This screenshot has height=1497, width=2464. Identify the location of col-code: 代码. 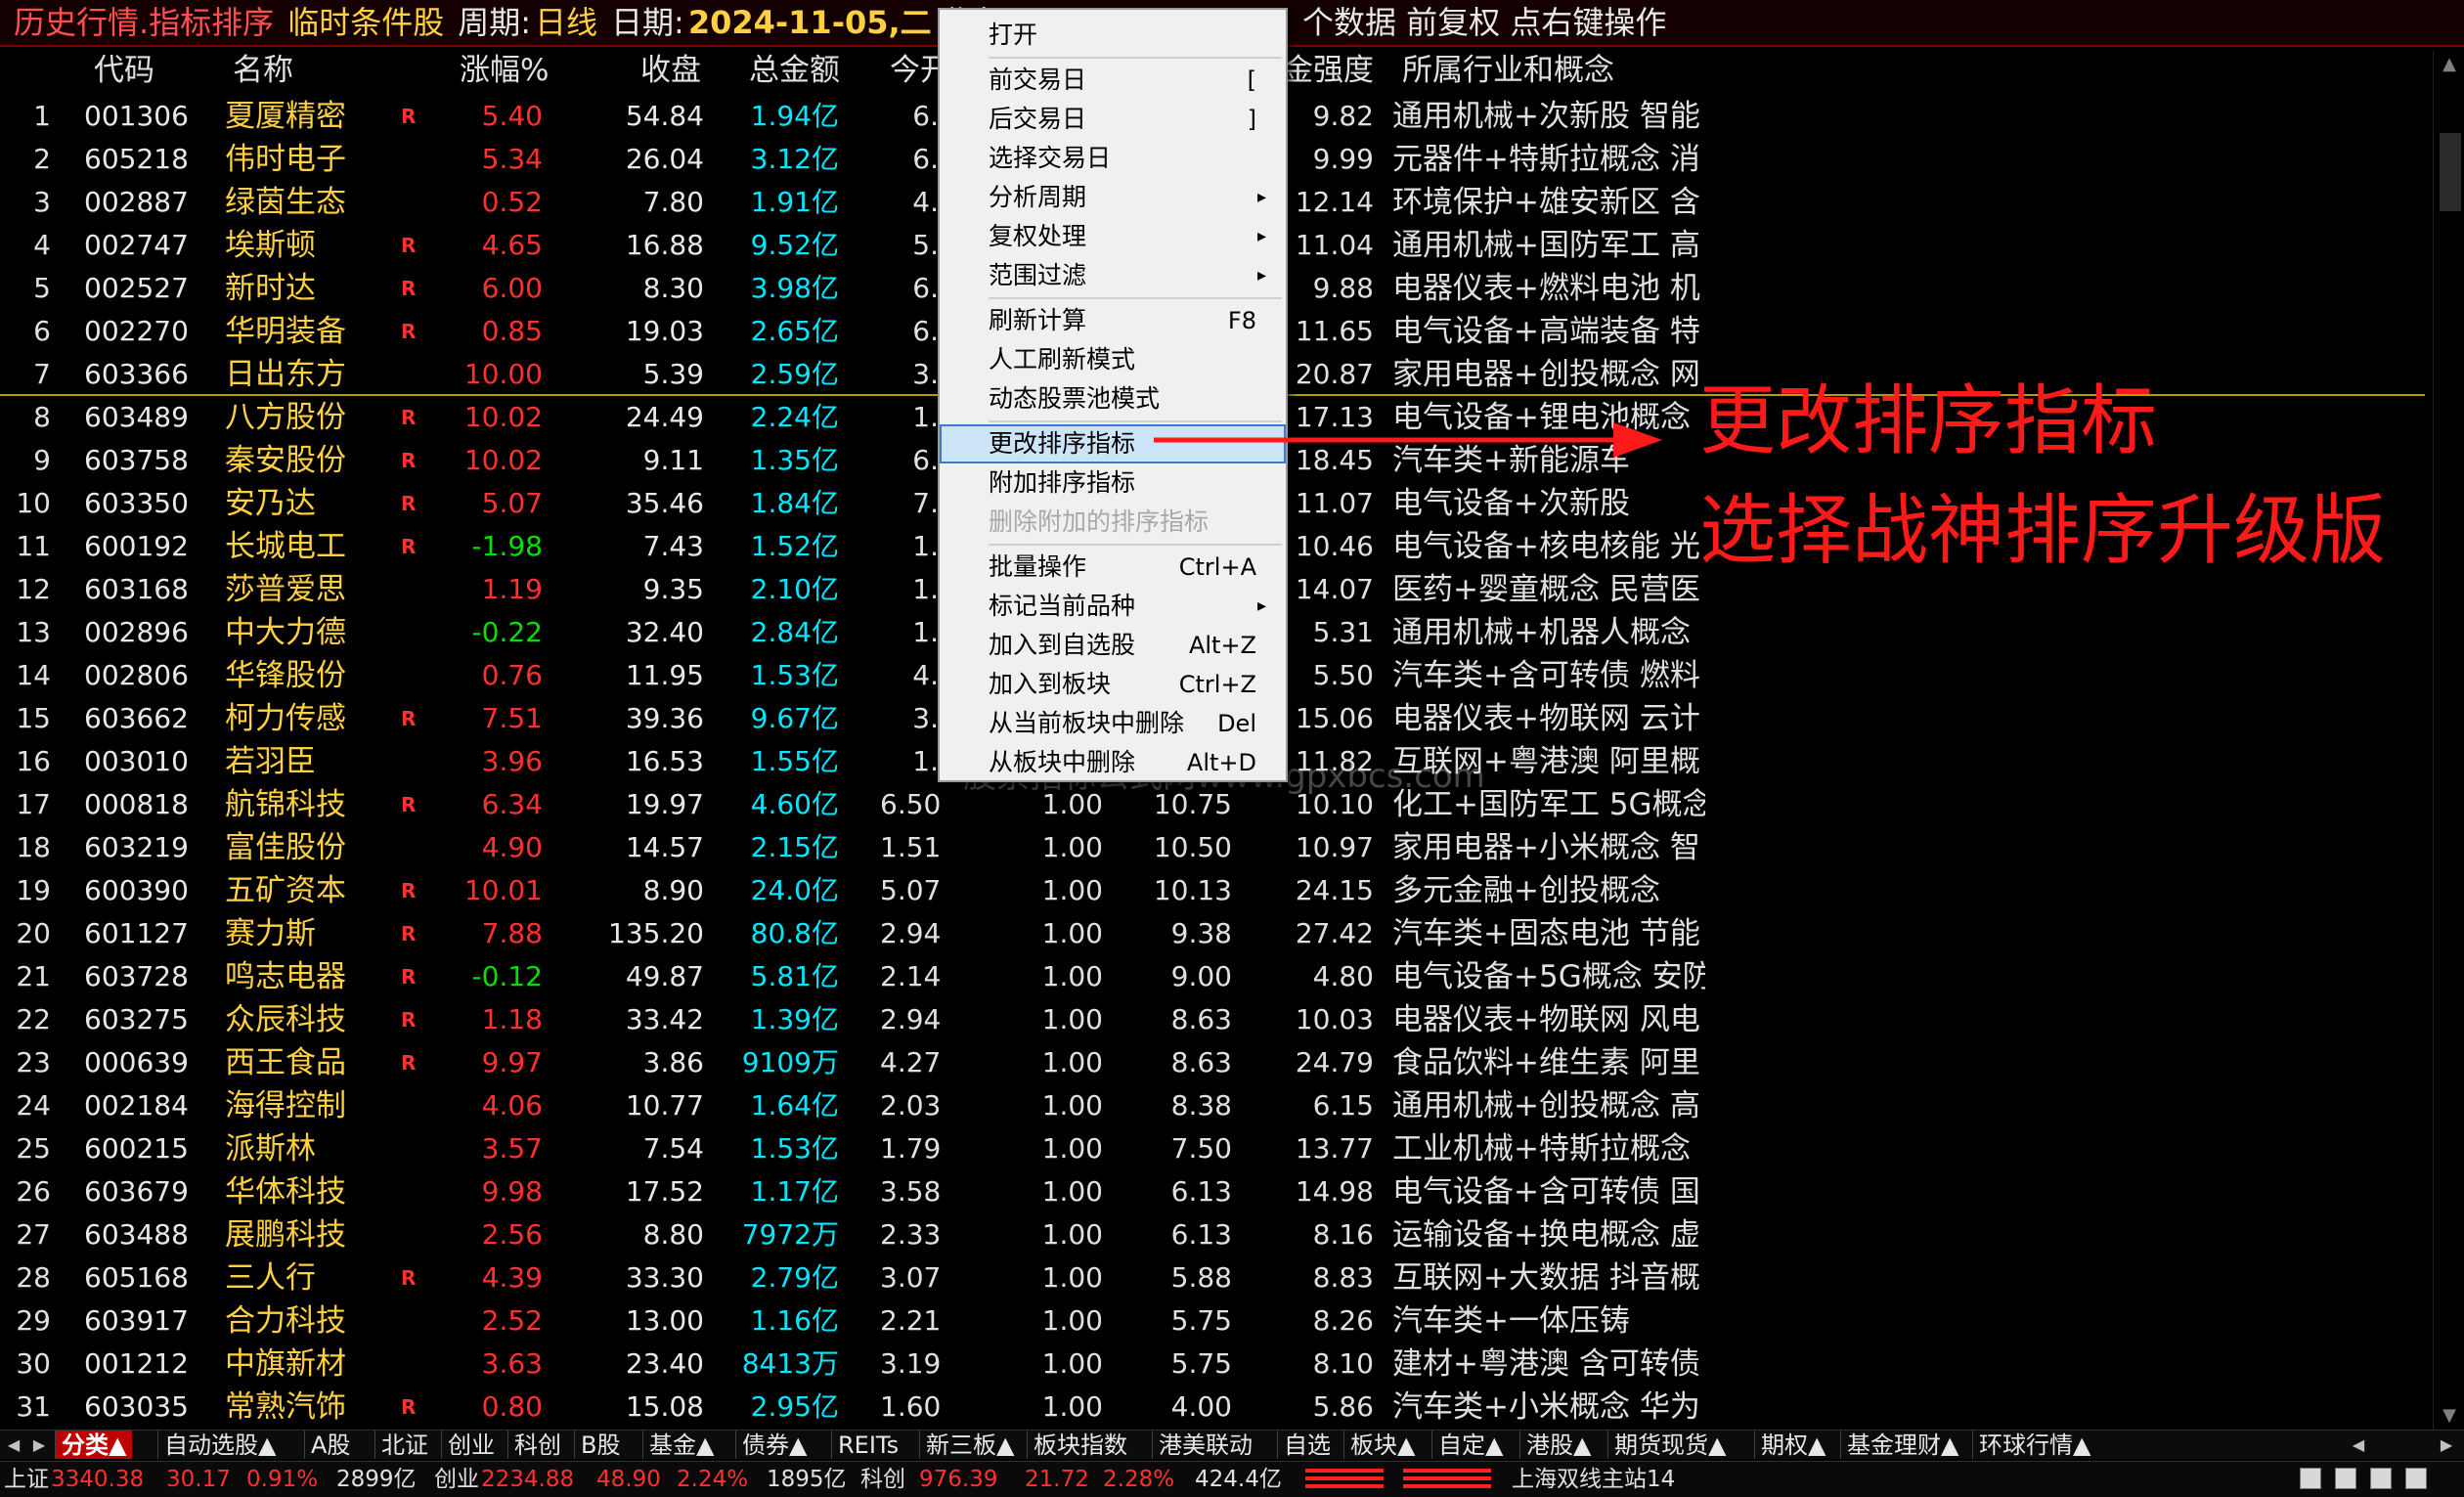
(124, 70).